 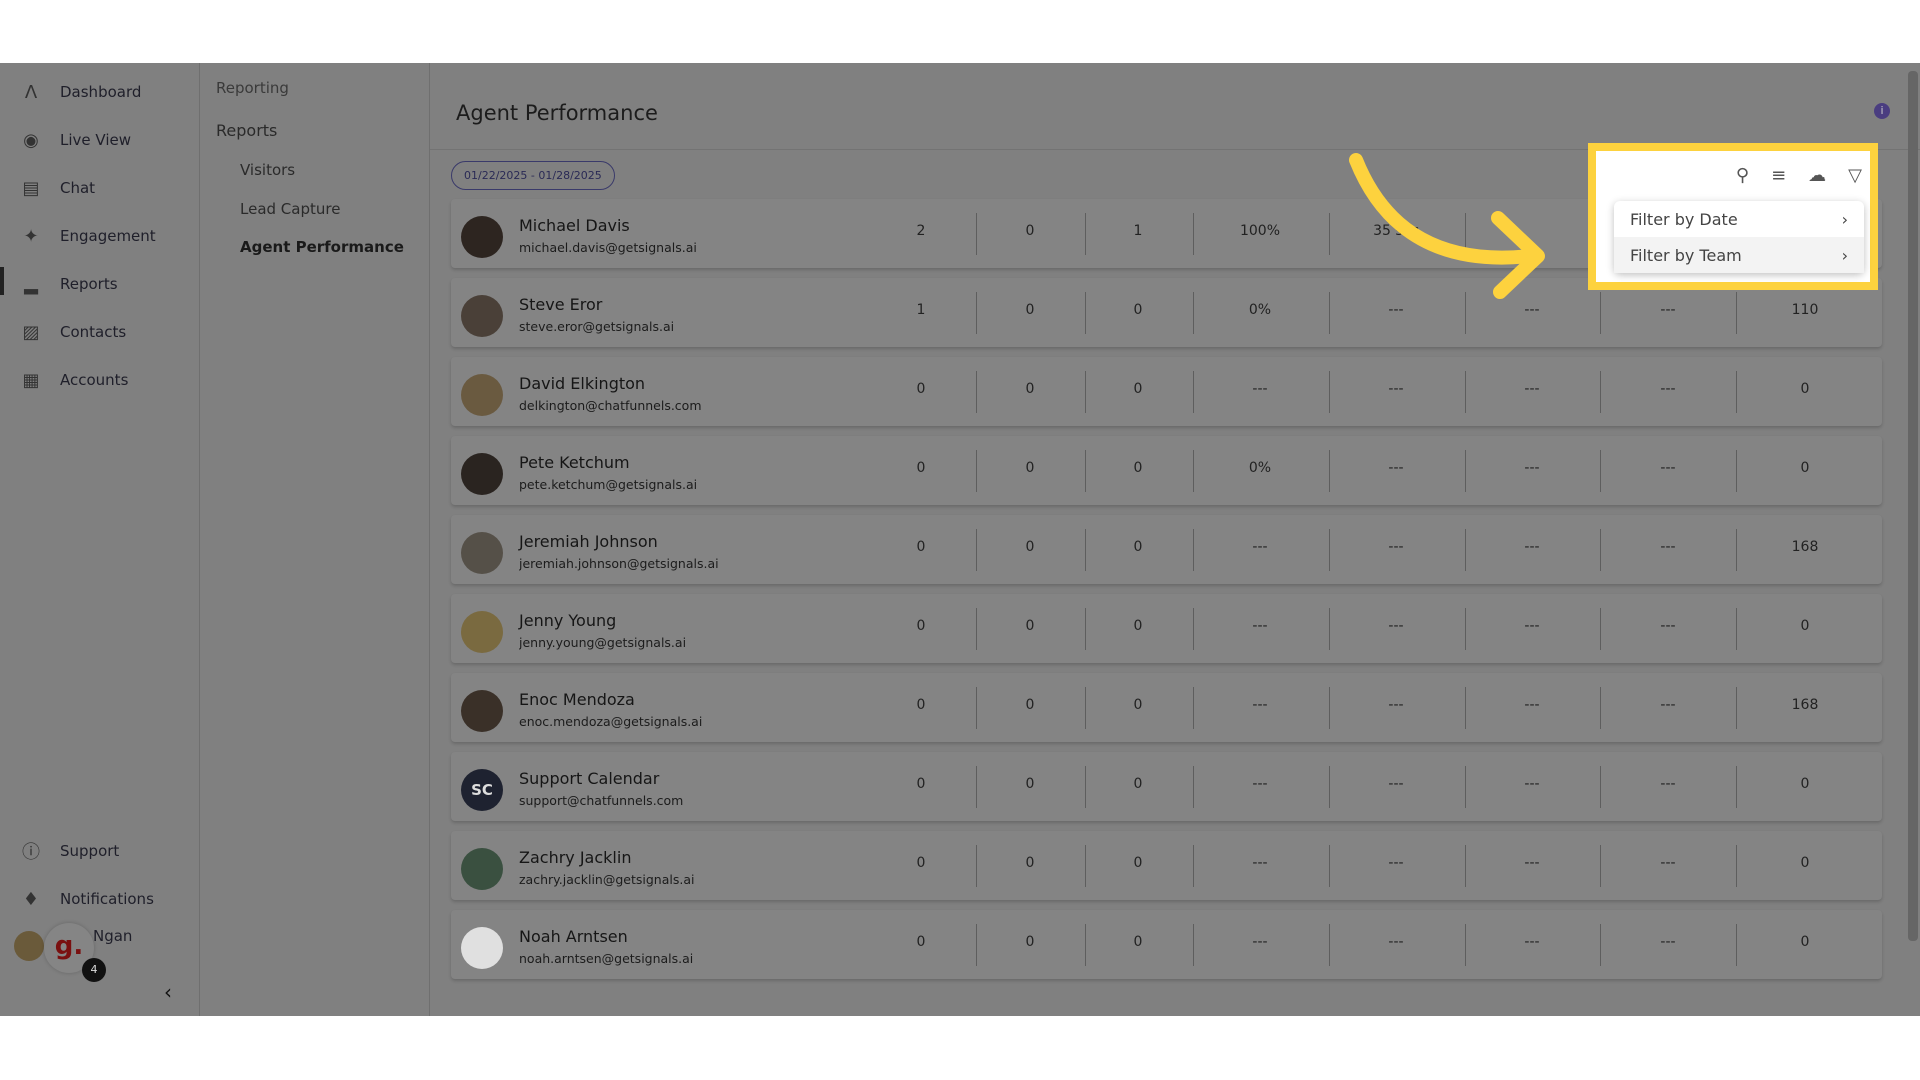 What do you see at coordinates (1739, 219) in the screenshot?
I see `filter-by-date: Filter by Date ›` at bounding box center [1739, 219].